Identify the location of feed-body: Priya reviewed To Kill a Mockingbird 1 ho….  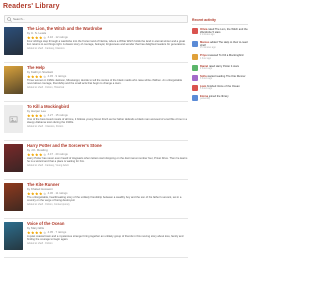
(224, 57).